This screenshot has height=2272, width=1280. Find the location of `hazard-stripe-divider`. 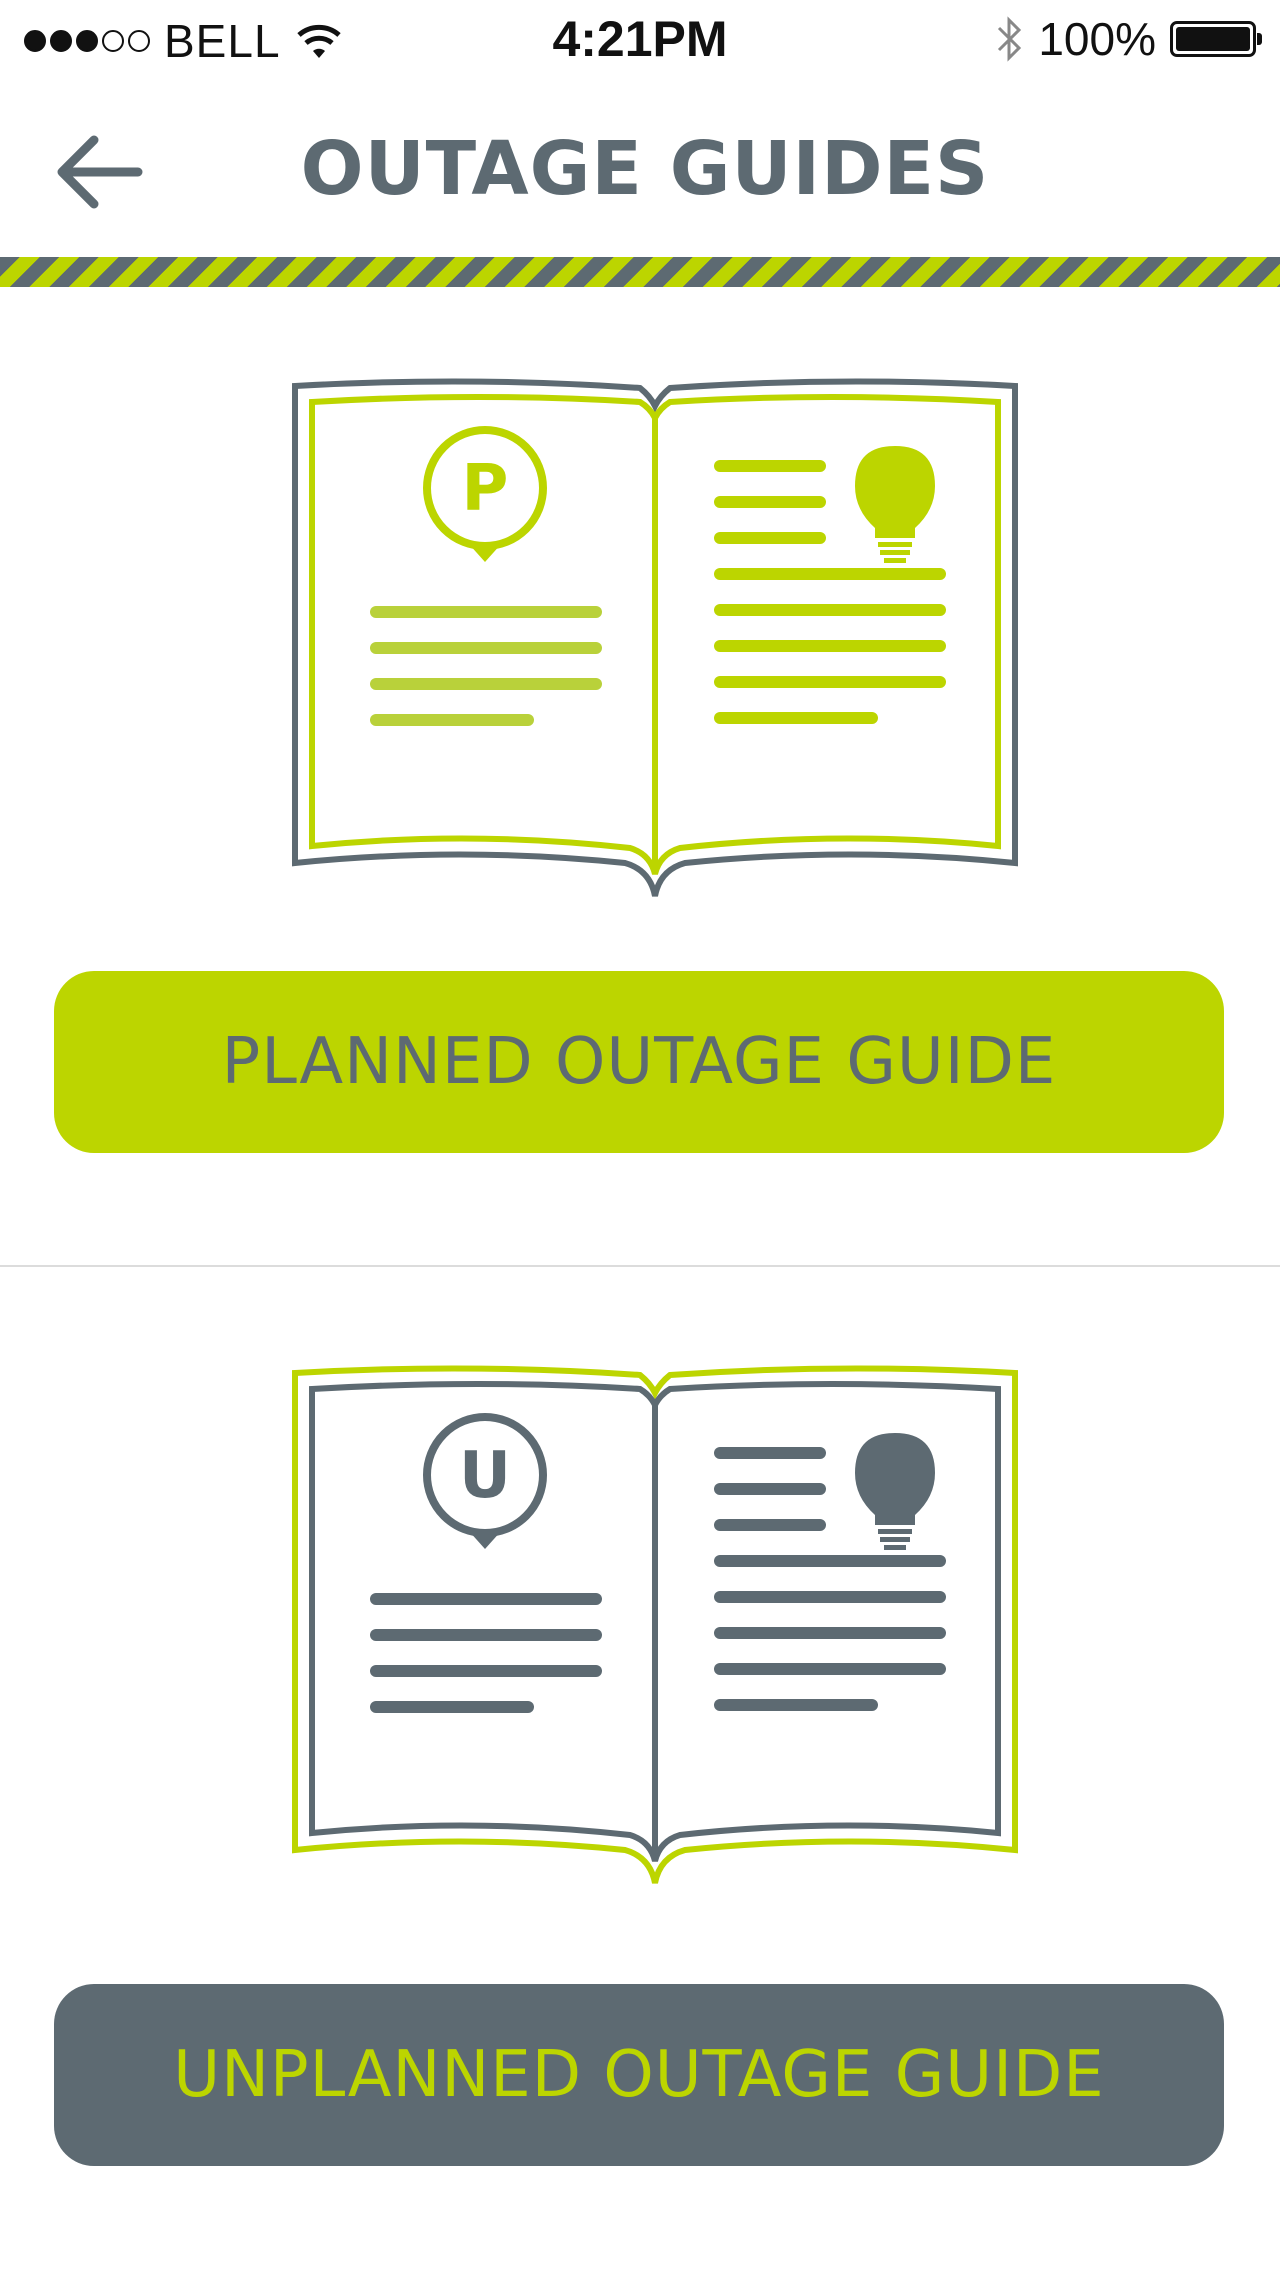

hazard-stripe-divider is located at coordinates (640, 272).